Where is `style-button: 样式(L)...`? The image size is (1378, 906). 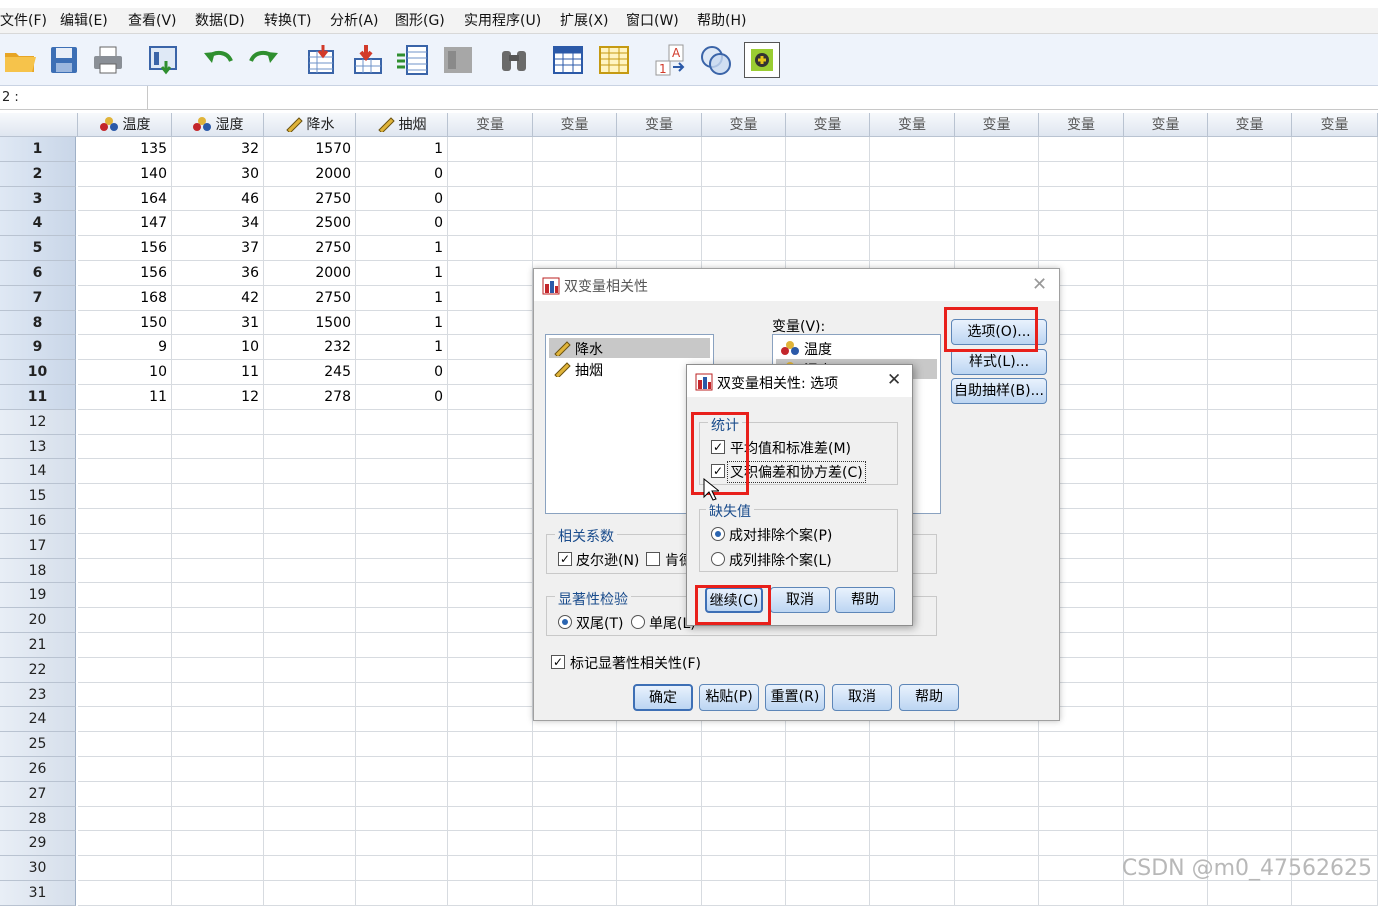
style-button: 样式(L)... is located at coordinates (999, 362).